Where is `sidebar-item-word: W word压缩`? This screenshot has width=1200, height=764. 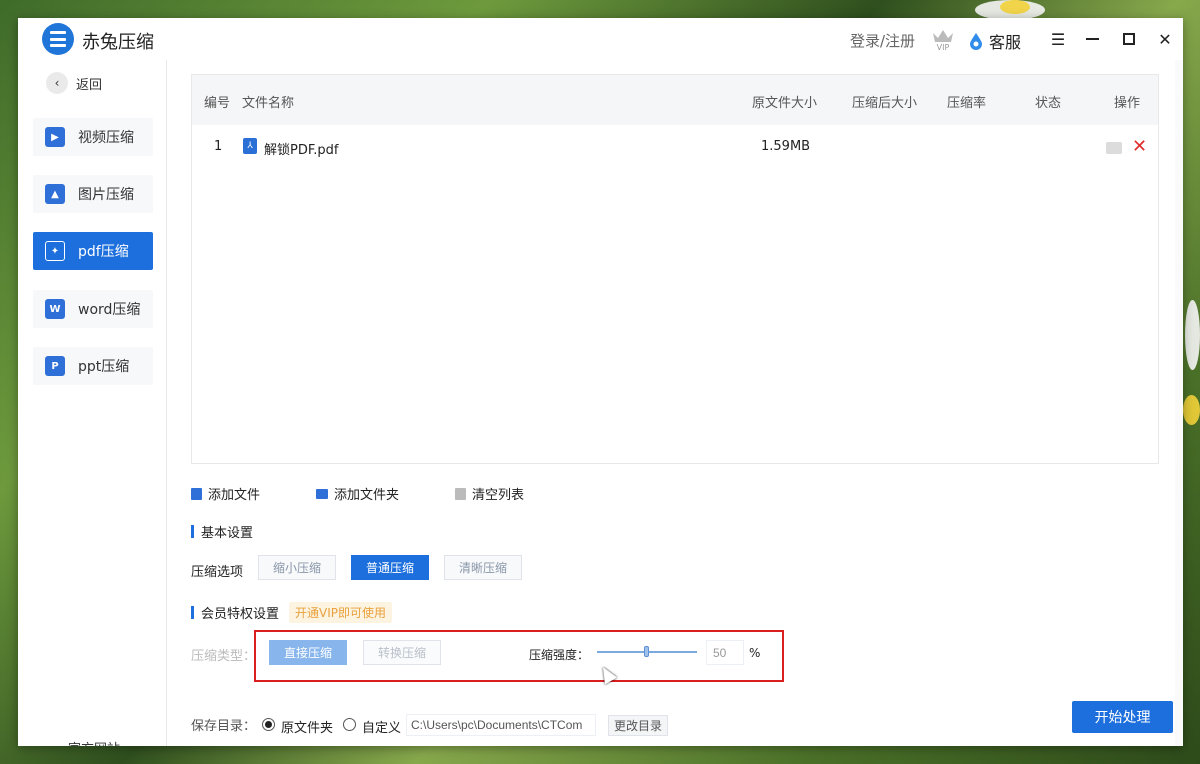 sidebar-item-word: W word压缩 is located at coordinates (93, 309).